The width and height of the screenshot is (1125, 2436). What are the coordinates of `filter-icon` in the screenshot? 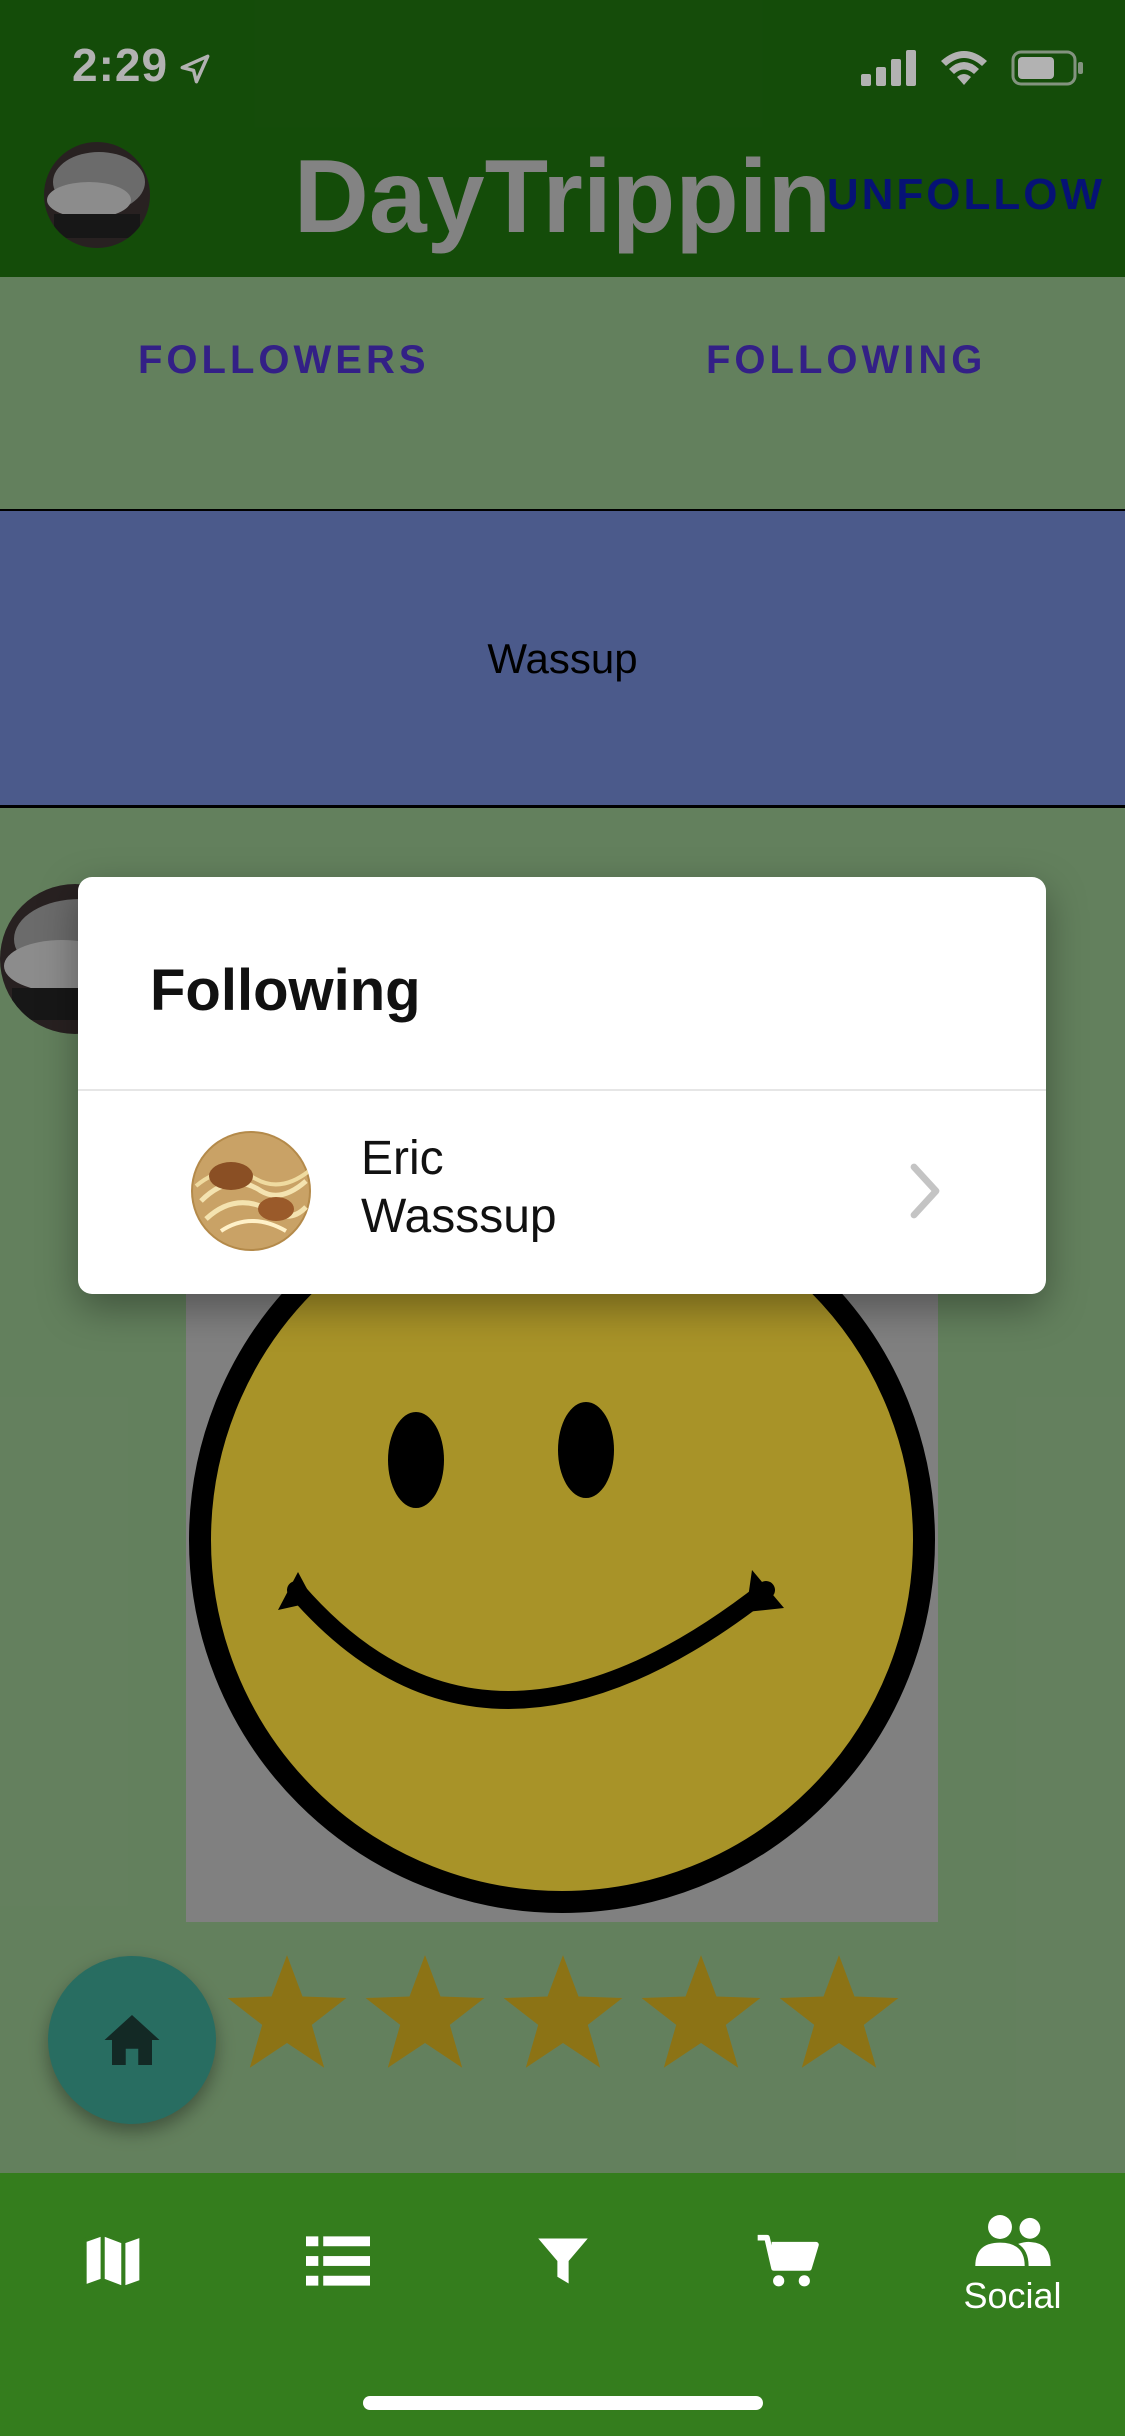 It's located at (562, 2261).